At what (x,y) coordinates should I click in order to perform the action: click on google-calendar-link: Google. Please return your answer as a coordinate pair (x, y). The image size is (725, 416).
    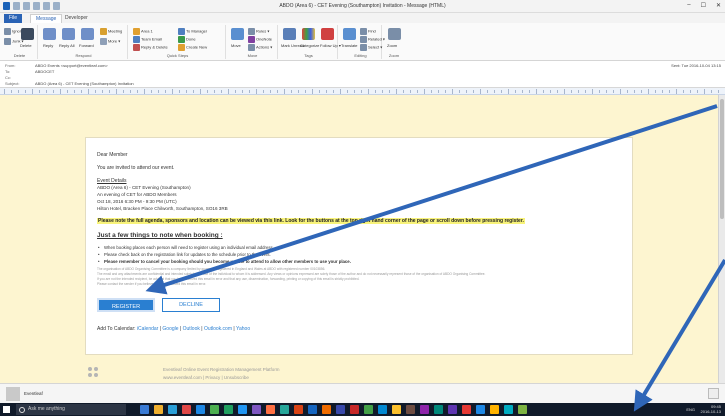
    Looking at the image, I should click on (170, 329).